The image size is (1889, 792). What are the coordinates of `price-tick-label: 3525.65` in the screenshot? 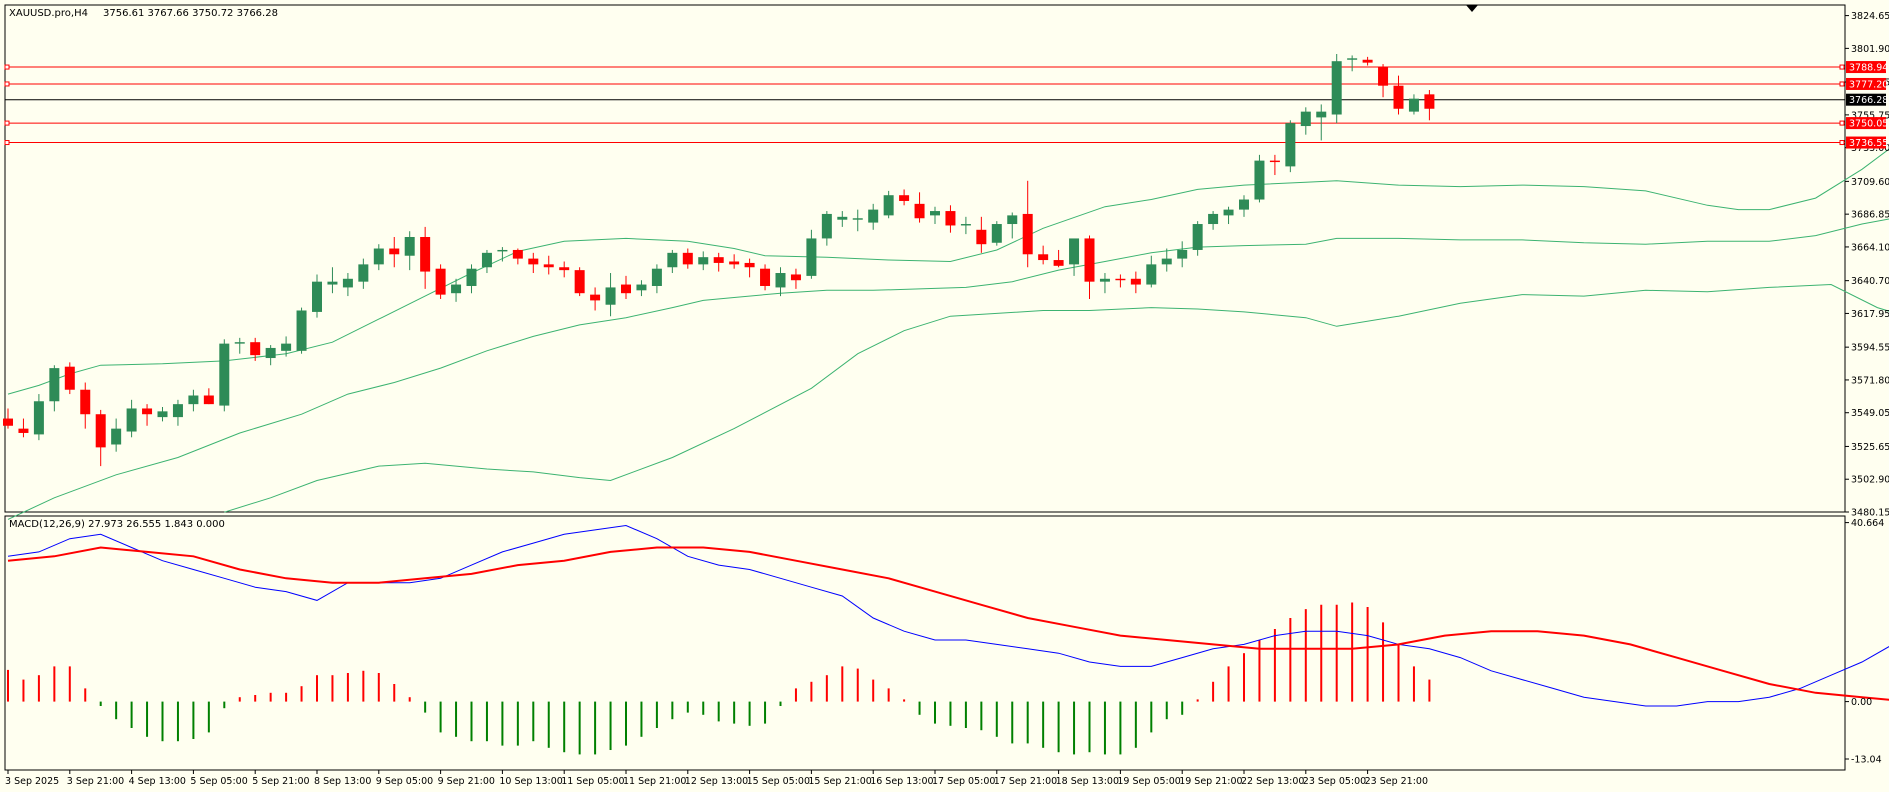 It's located at (1870, 447).